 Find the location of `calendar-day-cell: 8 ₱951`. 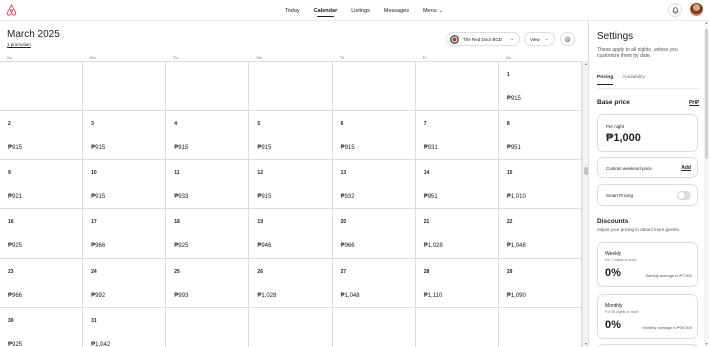

calendar-day-cell: 8 ₱951 is located at coordinates (540, 136).